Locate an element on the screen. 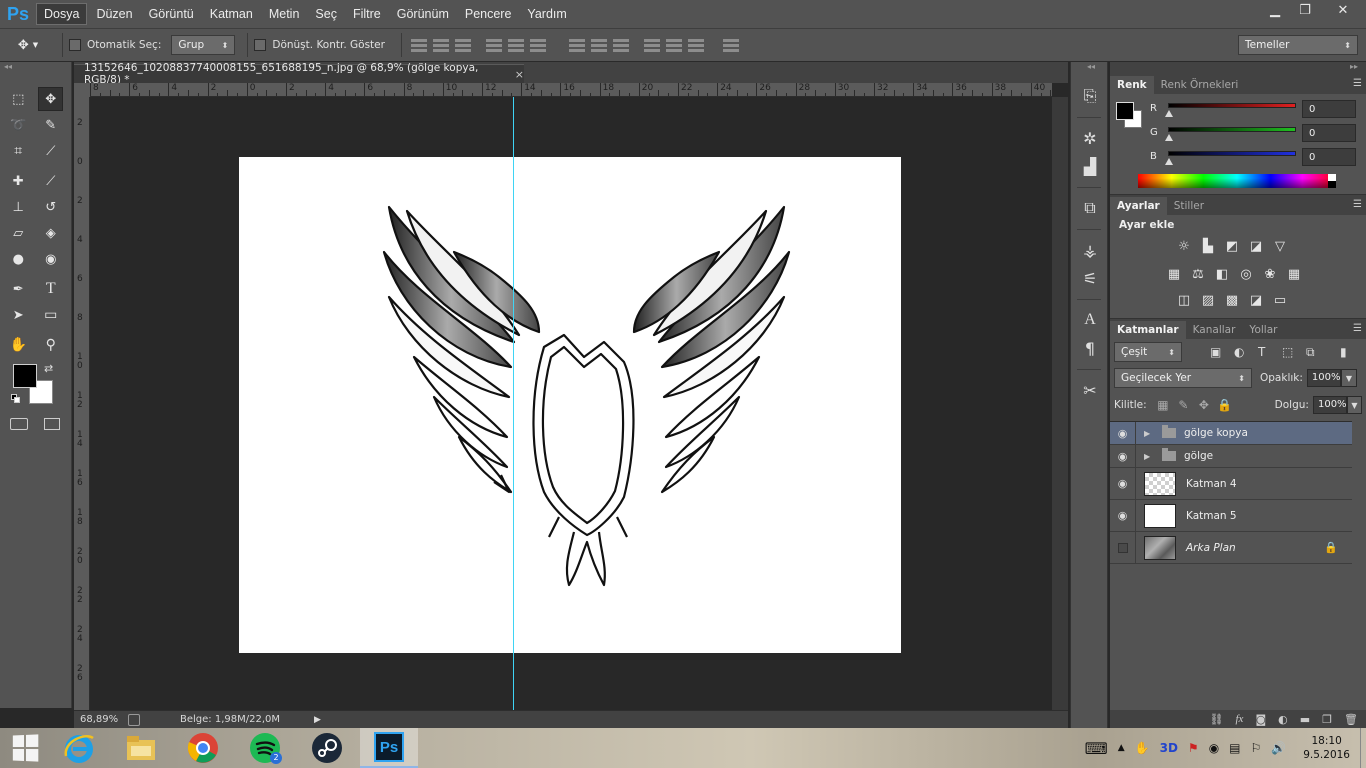 Image resolution: width=1366 pixels, height=768 pixels. lasso-tool-icon: ➰ is located at coordinates (18, 125).